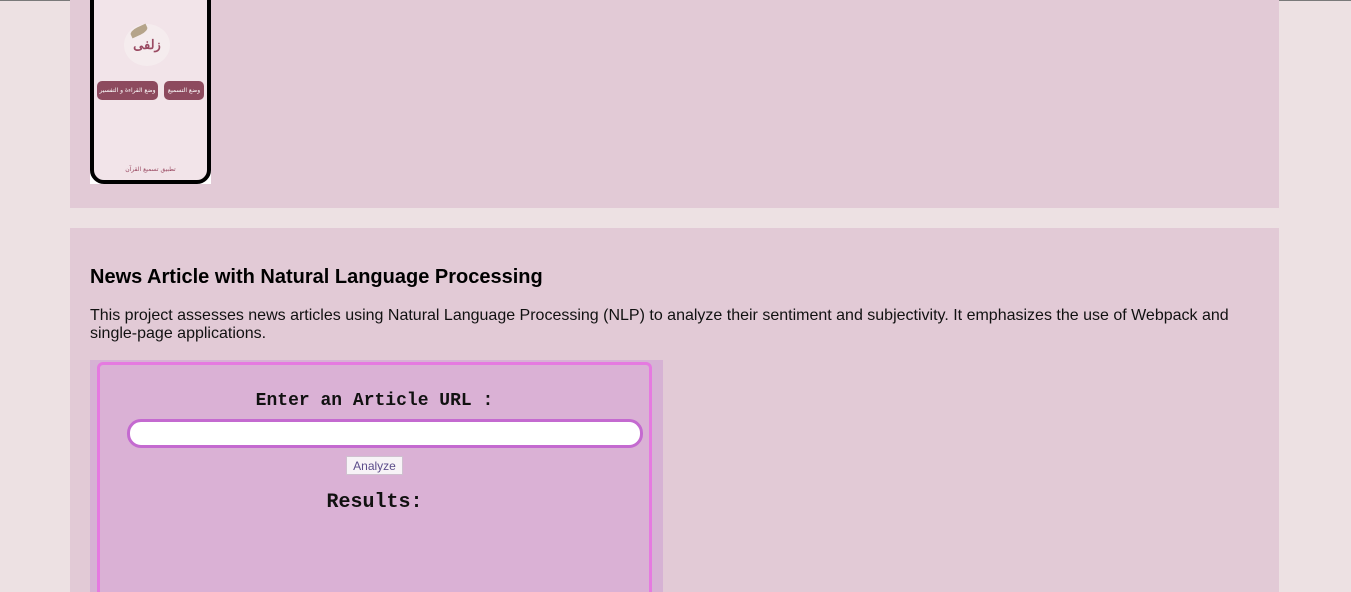  I want to click on recitation-mode-button: وضع التسميع, so click(184, 90).